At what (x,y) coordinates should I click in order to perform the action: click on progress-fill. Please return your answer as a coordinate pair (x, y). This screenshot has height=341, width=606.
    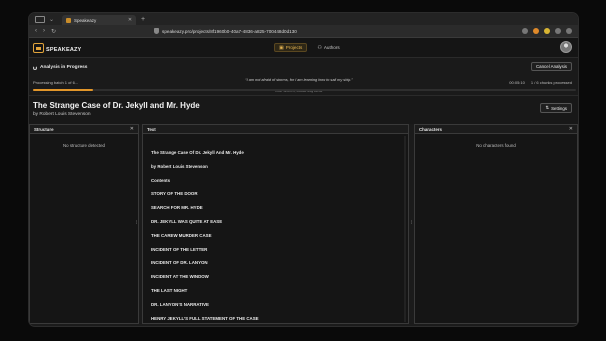
    Looking at the image, I should click on (63, 90).